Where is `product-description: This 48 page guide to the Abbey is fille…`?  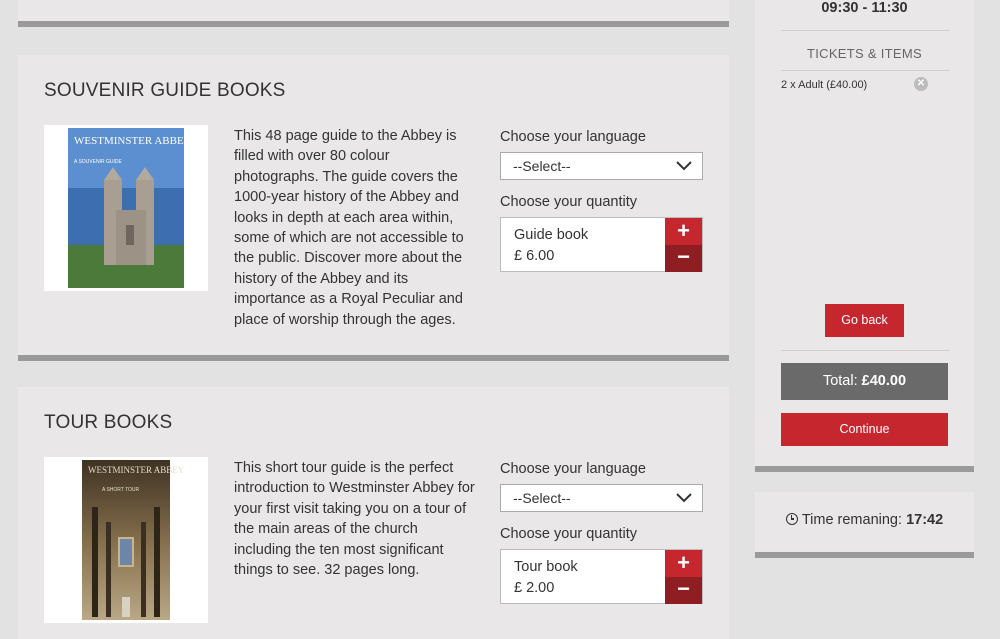
product-description: This 48 page guide to the Abbey is fille… is located at coordinates (349, 228).